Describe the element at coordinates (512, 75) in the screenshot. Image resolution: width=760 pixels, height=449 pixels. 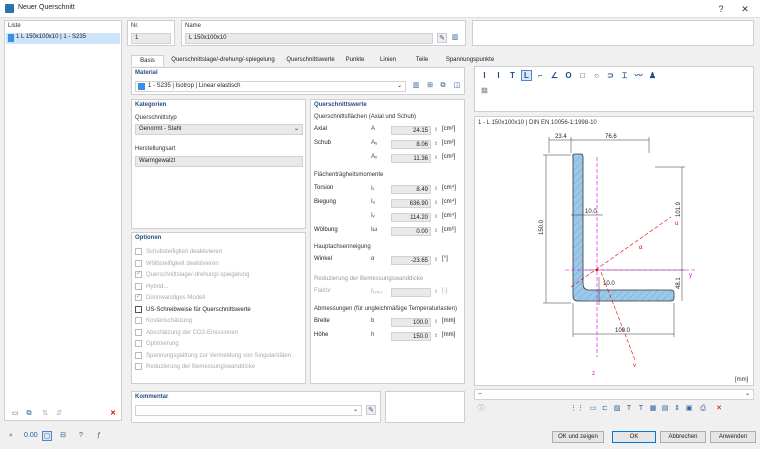
I see `t-section-icon: T` at that location.